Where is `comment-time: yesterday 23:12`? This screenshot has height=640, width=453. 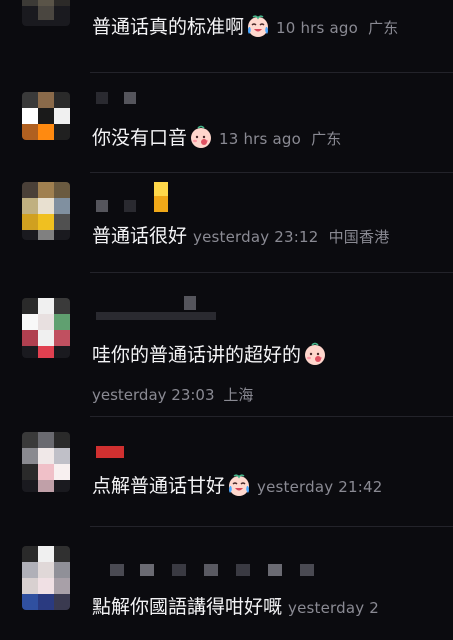 comment-time: yesterday 23:12 is located at coordinates (256, 237).